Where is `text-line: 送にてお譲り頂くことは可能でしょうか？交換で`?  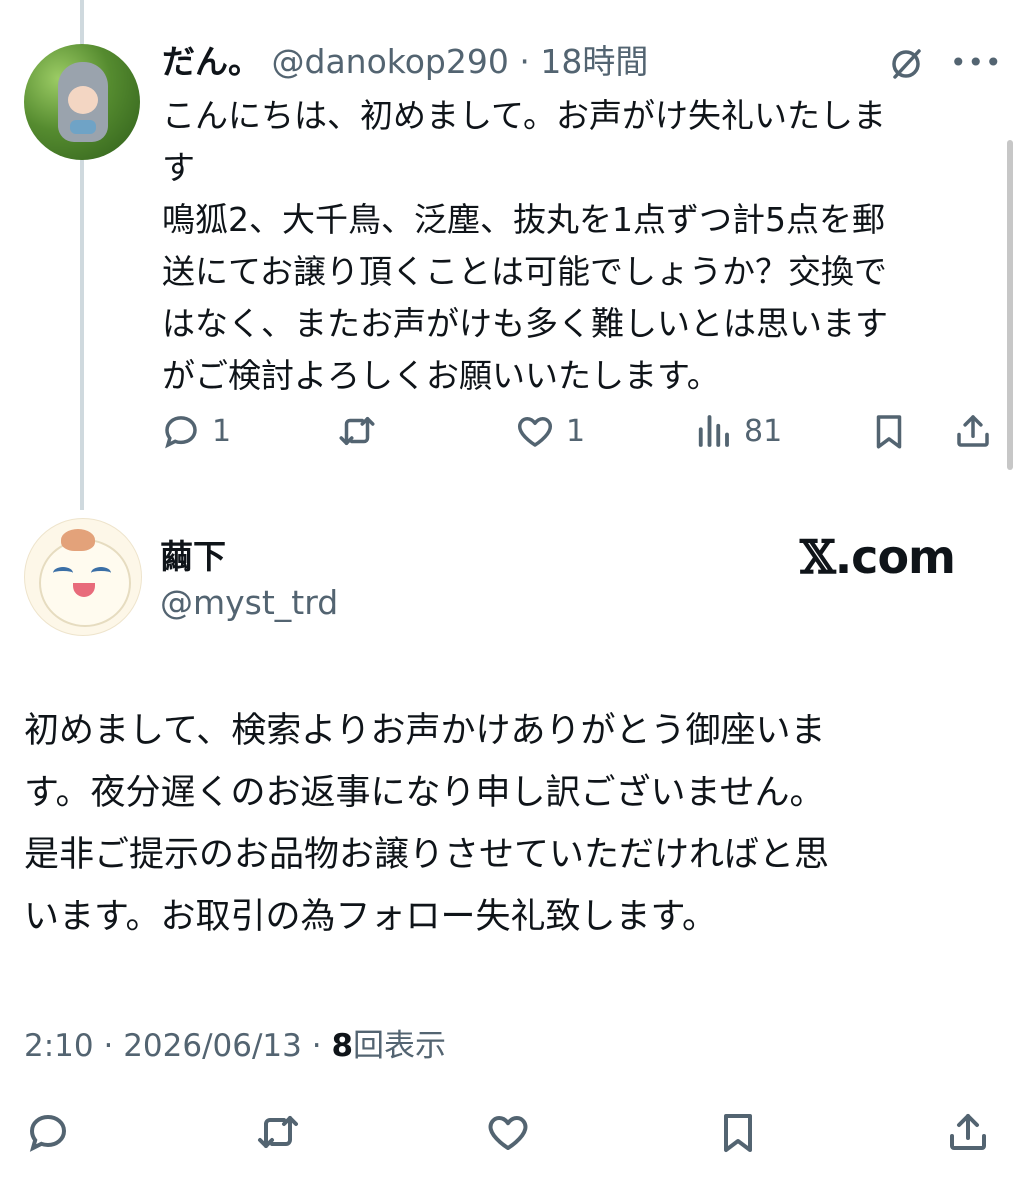 text-line: 送にてお譲り頂くことは可能でしょうか？交換で is located at coordinates (525, 271).